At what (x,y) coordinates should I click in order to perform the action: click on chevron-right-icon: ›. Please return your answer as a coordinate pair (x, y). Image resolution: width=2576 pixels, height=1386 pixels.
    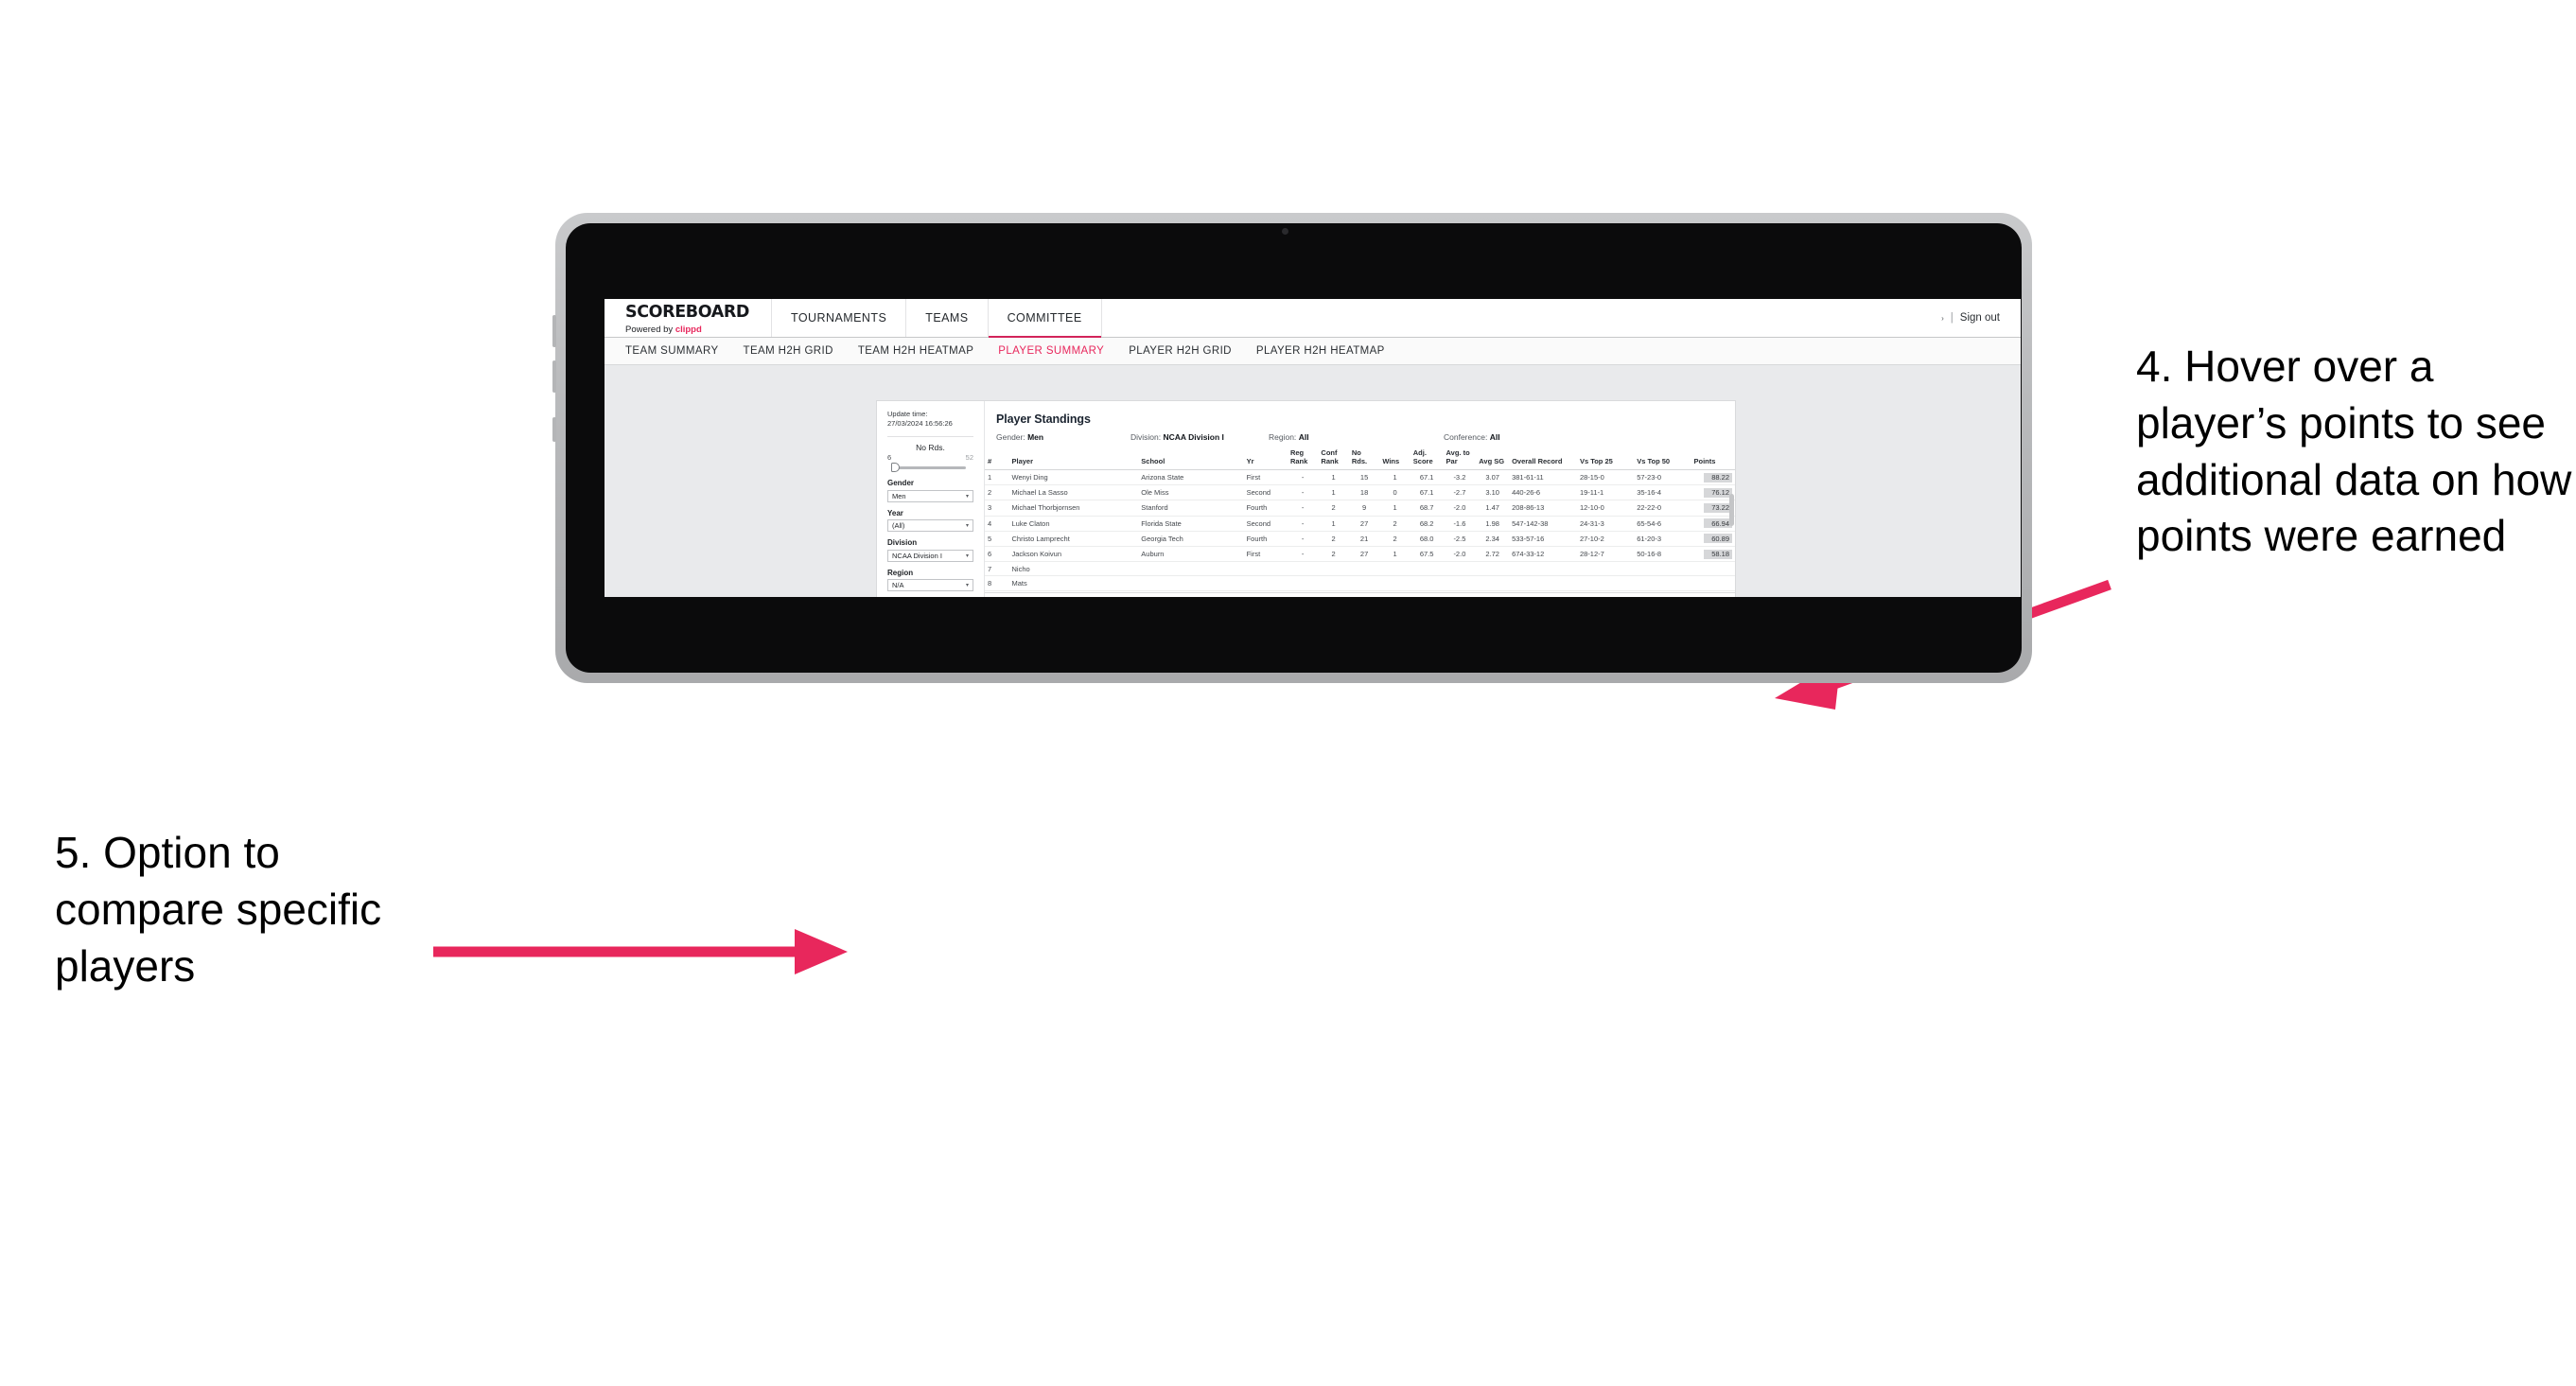
    Looking at the image, I should click on (1943, 318).